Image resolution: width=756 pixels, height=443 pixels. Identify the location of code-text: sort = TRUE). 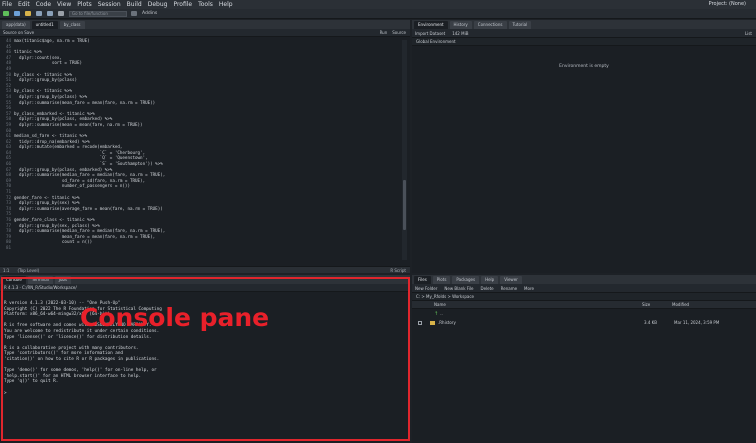
(48, 63).